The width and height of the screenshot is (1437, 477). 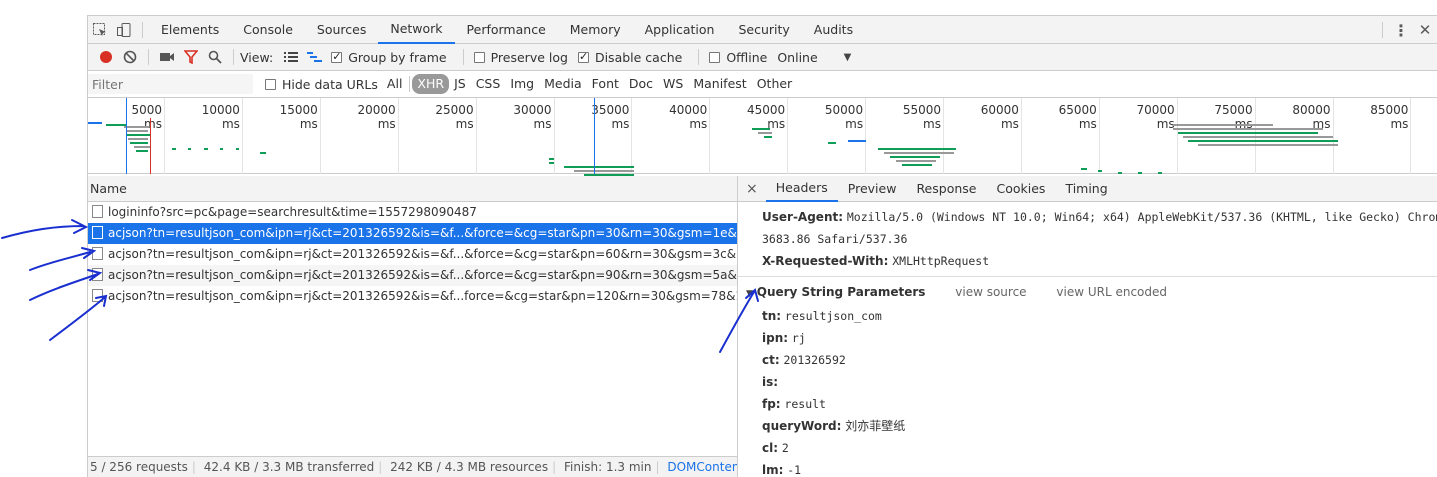 I want to click on timeline-tick-label: 55000 ms, so click(x=921, y=117).